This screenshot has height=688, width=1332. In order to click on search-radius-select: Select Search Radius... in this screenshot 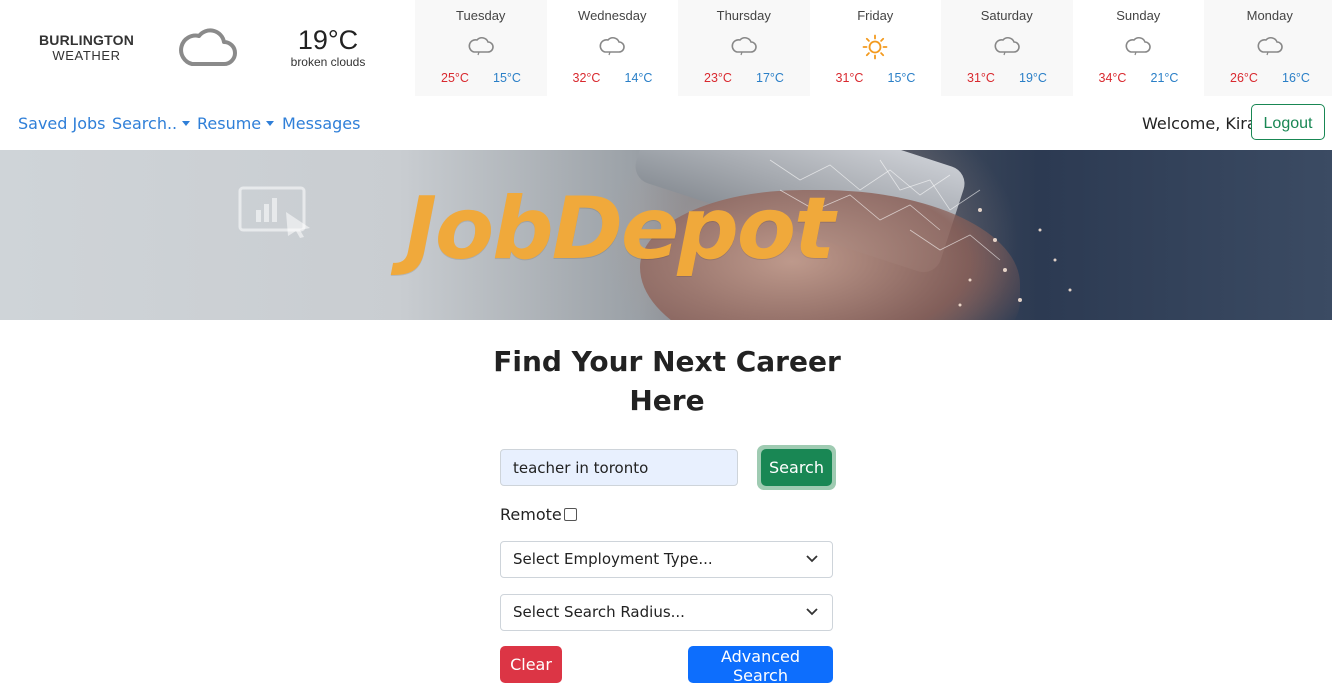, I will do `click(666, 612)`.